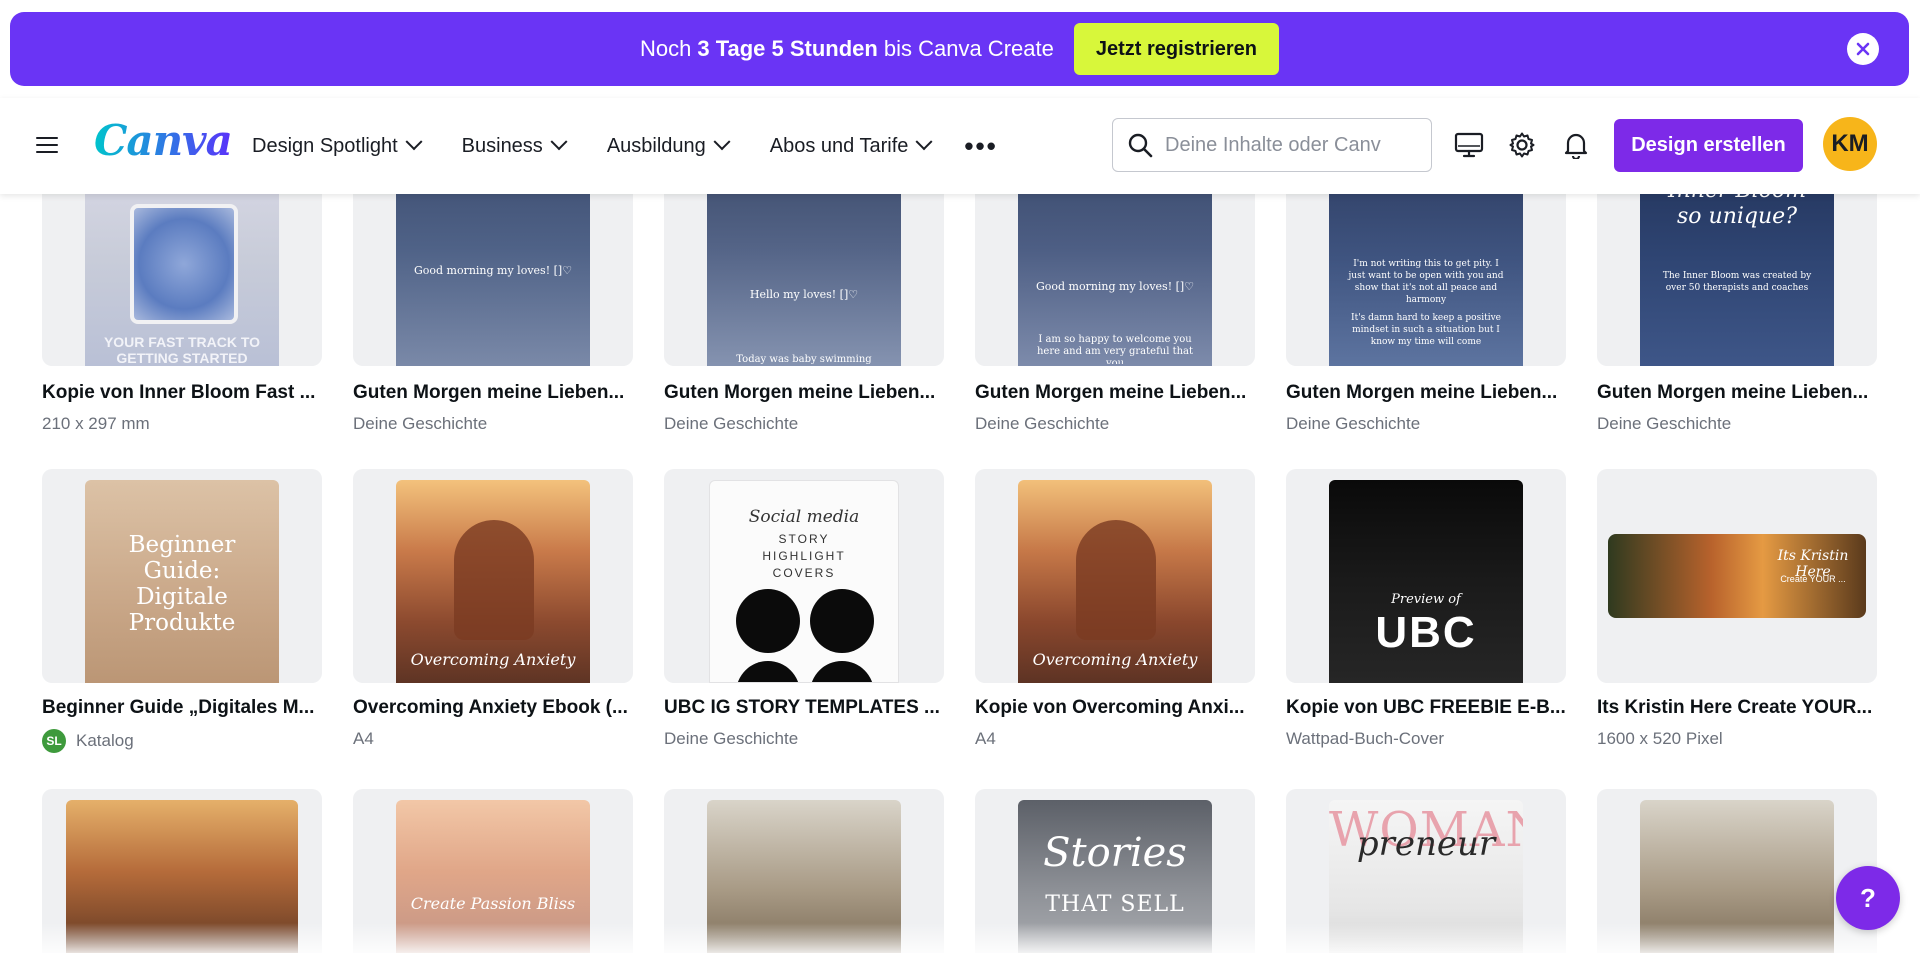 The width and height of the screenshot is (1920, 953). Describe the element at coordinates (1708, 145) in the screenshot. I see `create-design-button: Design erstellen` at that location.